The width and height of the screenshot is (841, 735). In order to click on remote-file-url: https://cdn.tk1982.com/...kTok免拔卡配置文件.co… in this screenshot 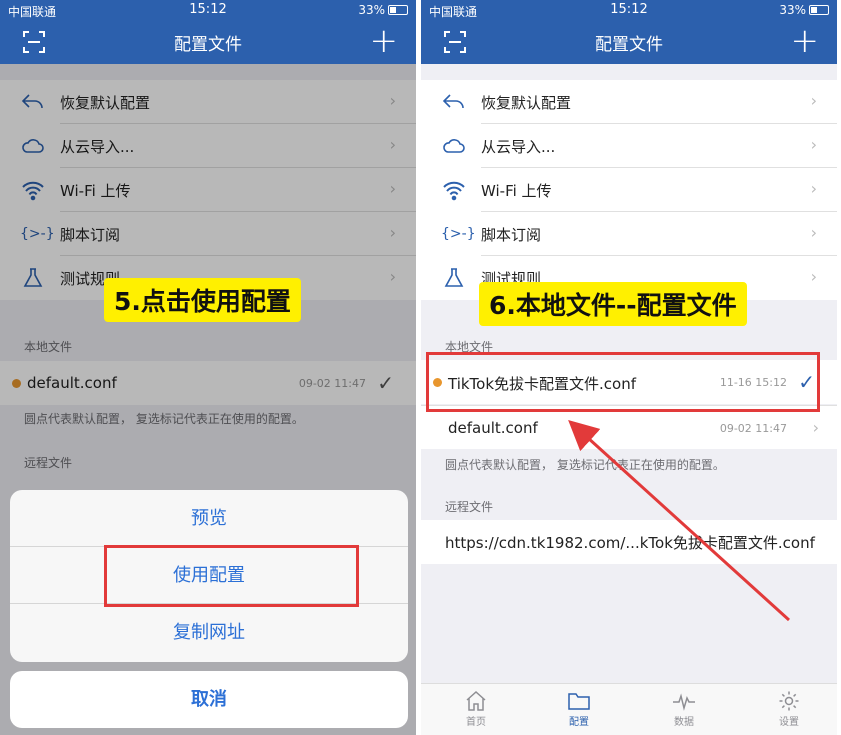, I will do `click(630, 543)`.